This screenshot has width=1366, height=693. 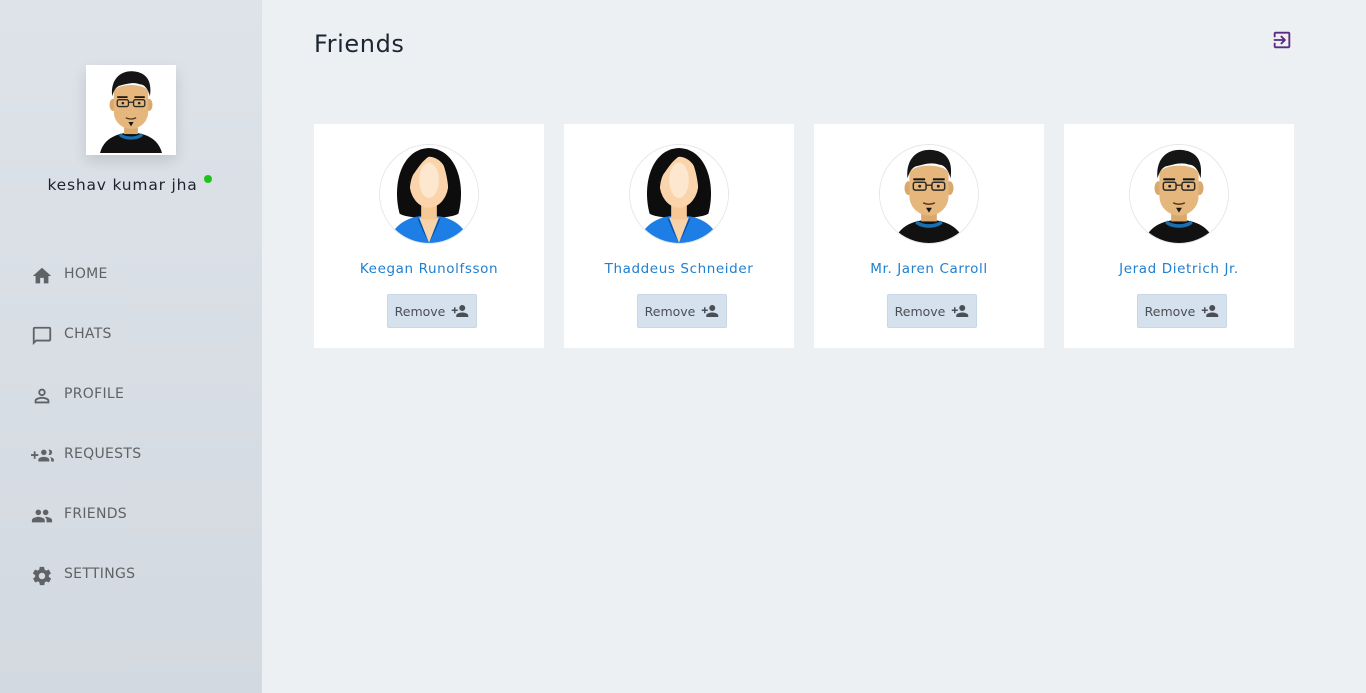 What do you see at coordinates (94, 394) in the screenshot?
I see `sidebar-item-label: PROFILE` at bounding box center [94, 394].